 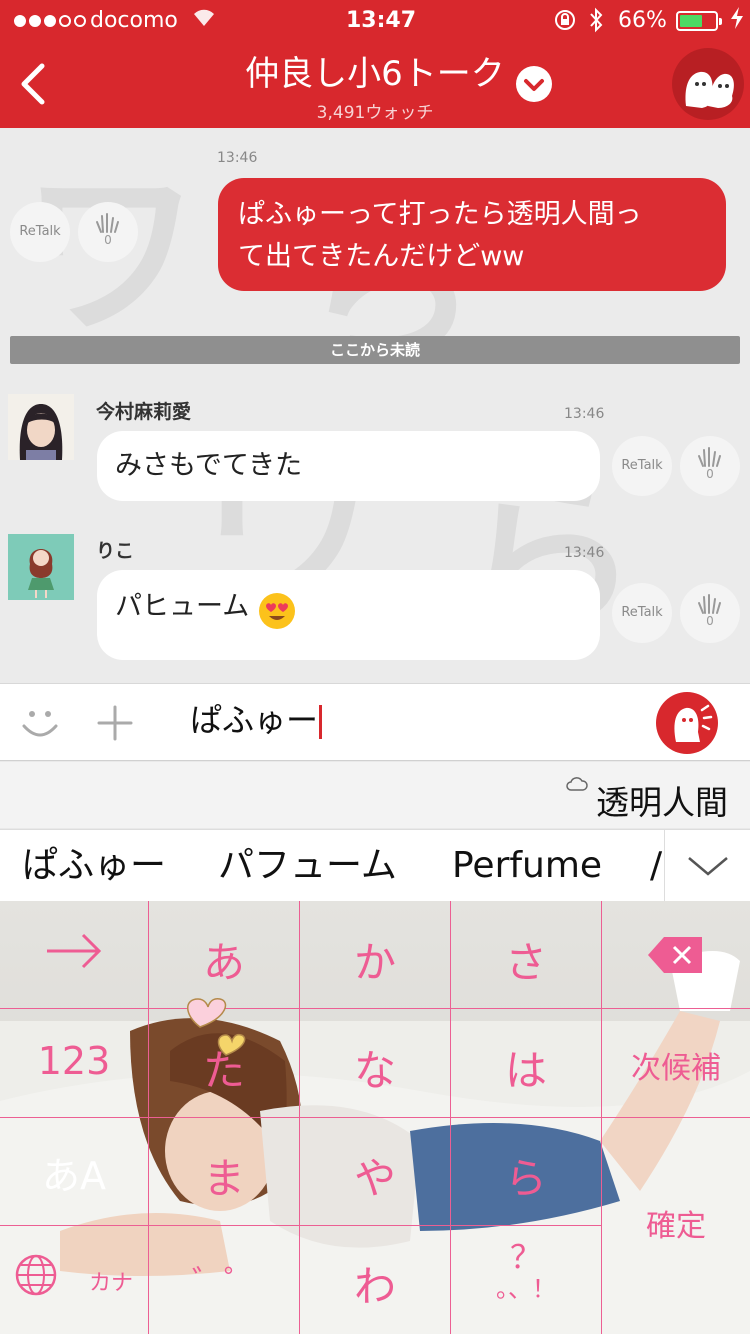 What do you see at coordinates (204, 20) in the screenshot?
I see `wifi-icon` at bounding box center [204, 20].